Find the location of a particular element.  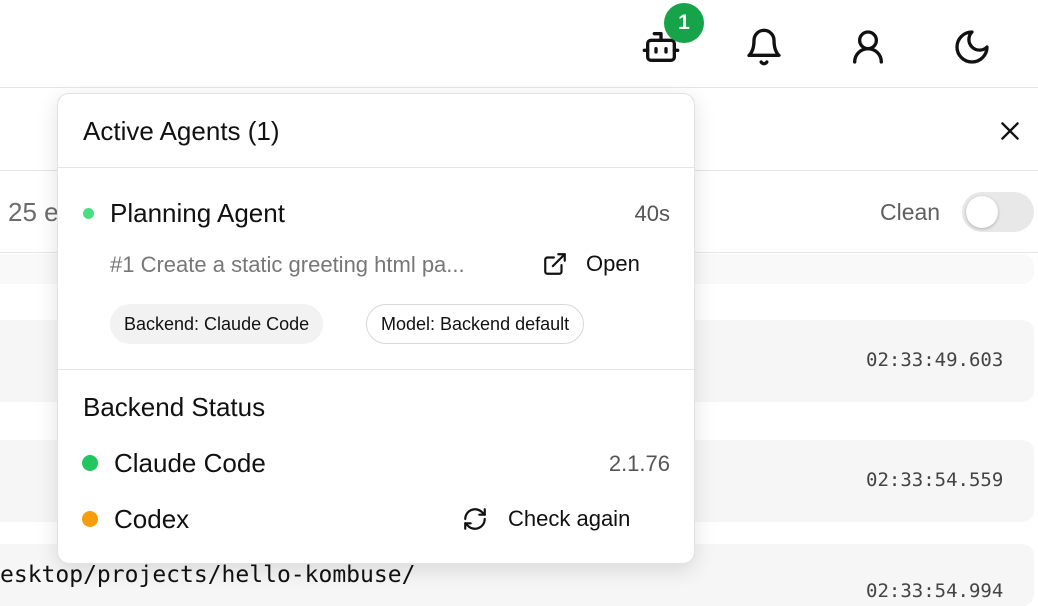

user-icon is located at coordinates (868, 47).